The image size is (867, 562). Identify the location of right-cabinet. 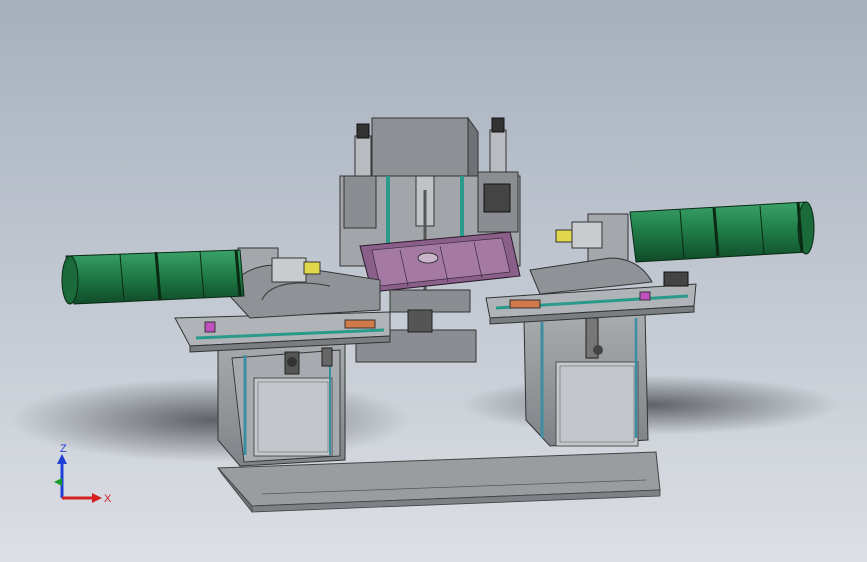
(586, 379).